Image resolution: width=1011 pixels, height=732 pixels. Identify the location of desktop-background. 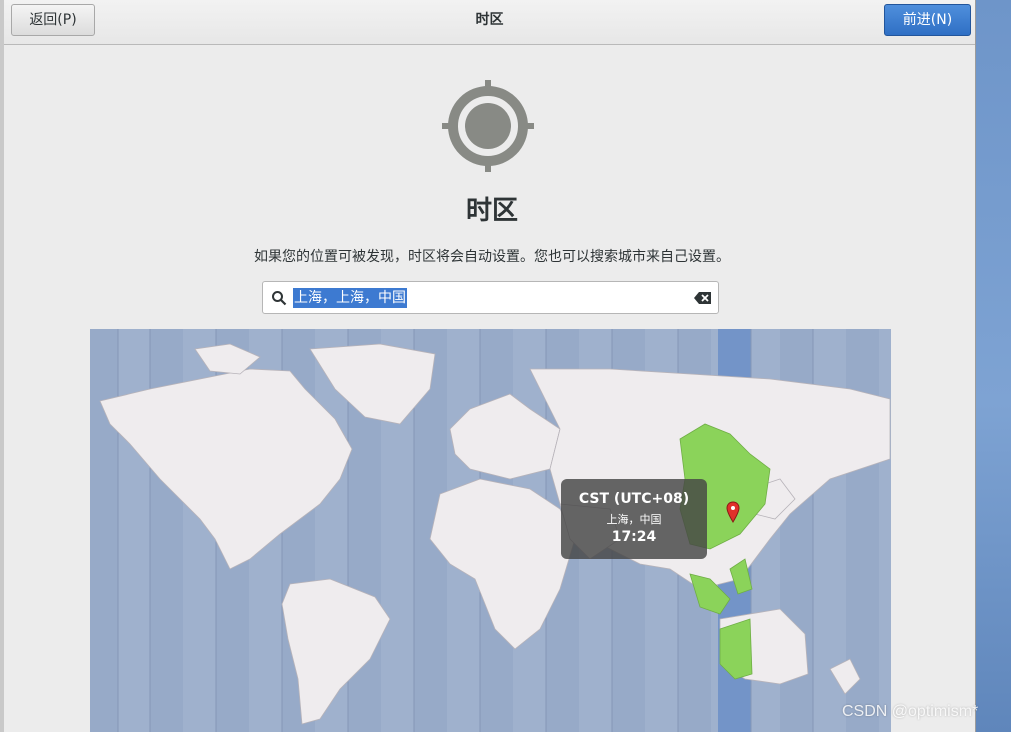
(993, 366).